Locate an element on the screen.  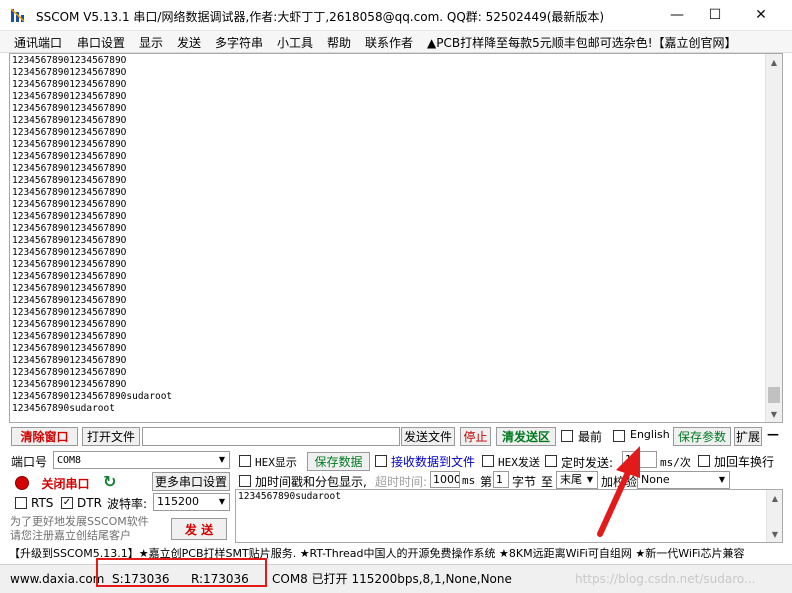
save-data-button: 保存数据 is located at coordinates (338, 461).